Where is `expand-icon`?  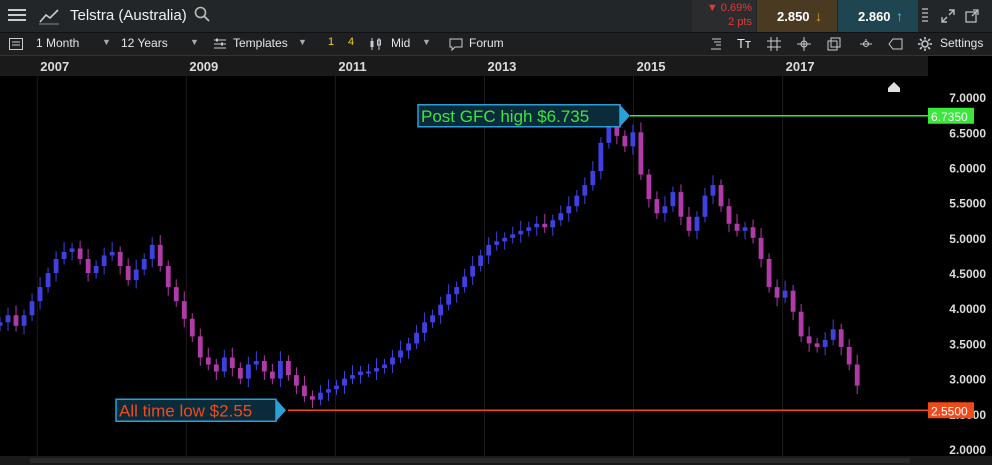 expand-icon is located at coordinates (948, 16).